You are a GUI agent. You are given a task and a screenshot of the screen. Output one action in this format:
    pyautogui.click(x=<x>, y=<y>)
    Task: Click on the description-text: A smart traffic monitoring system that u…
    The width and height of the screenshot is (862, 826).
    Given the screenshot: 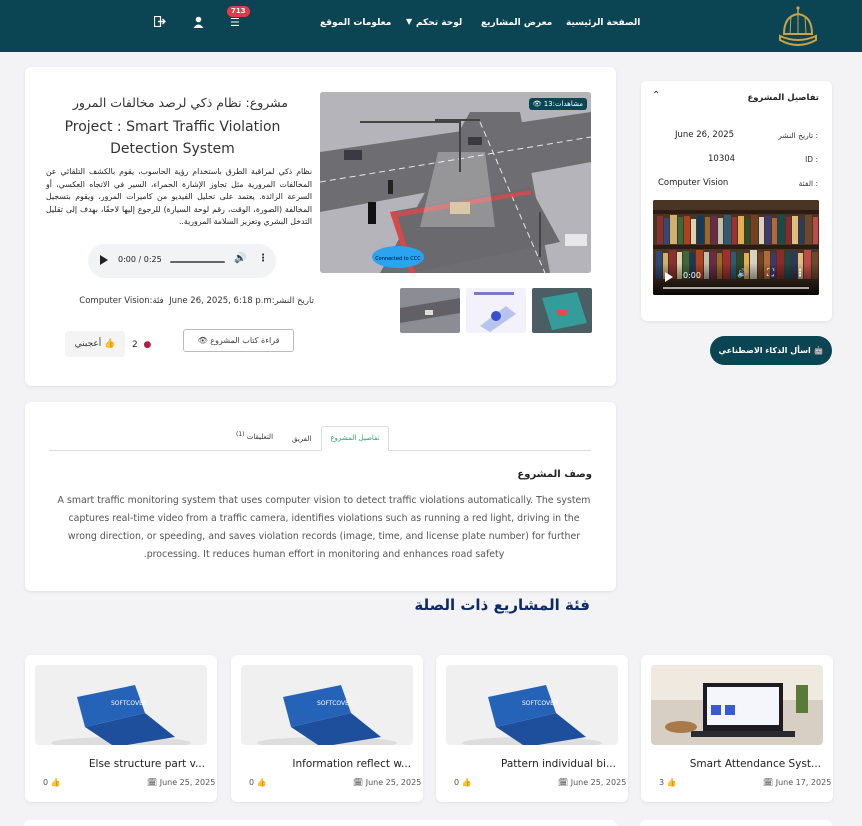 What is the action you would take?
    pyautogui.click(x=324, y=527)
    